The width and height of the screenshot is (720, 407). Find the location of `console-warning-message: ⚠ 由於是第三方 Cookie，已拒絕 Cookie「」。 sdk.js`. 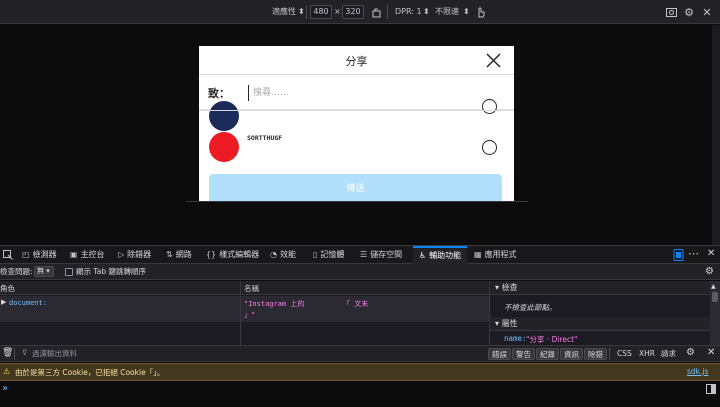

console-warning-message: ⚠ 由於是第三方 Cookie，已拒絕 Cookie「」。 sdk.js is located at coordinates (360, 372).